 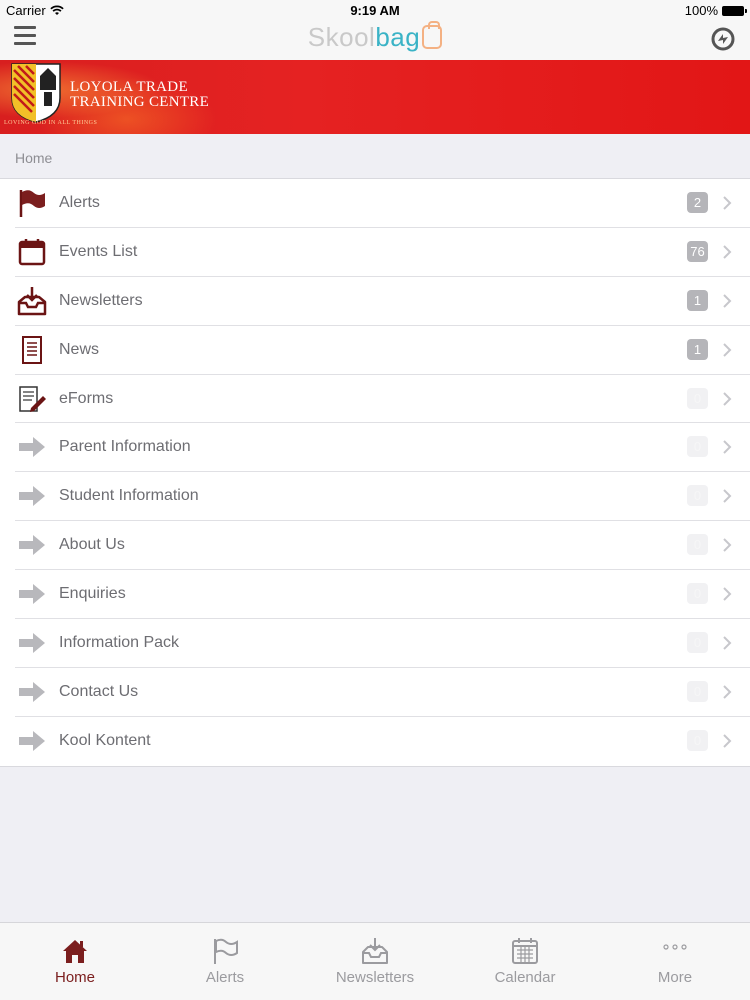 I want to click on tab-calendar: Calendar, so click(x=525, y=961).